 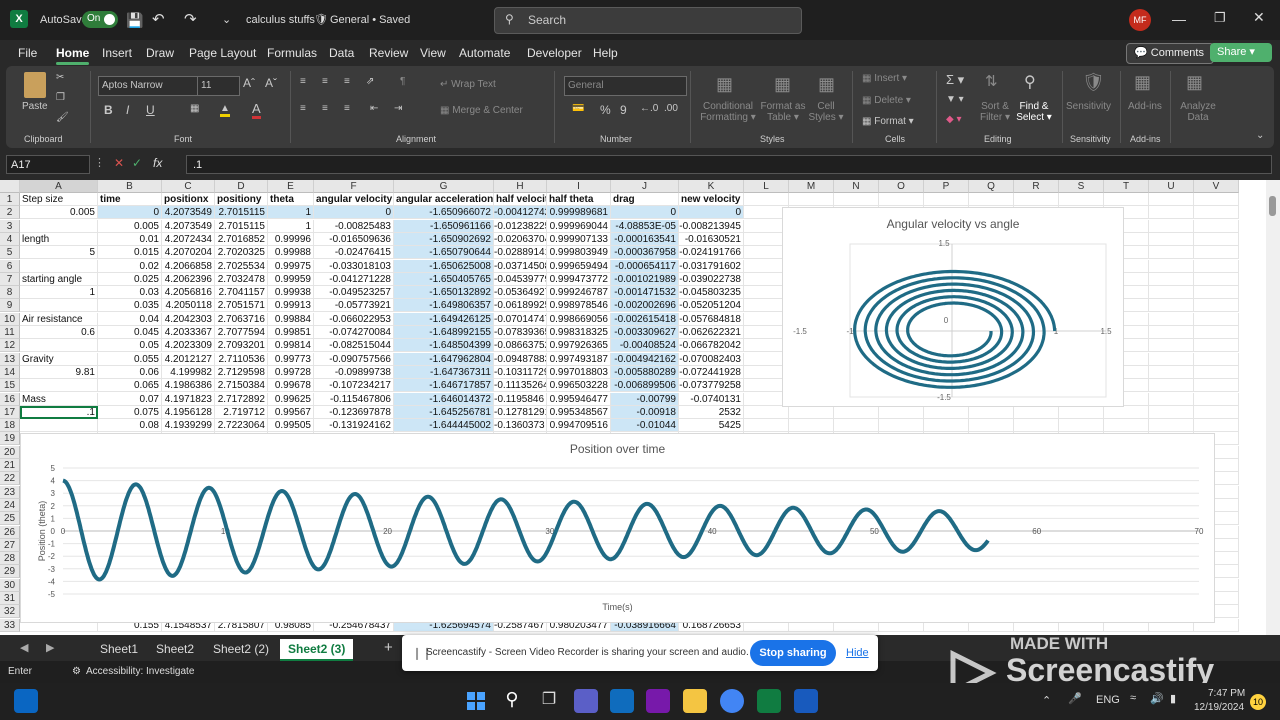 I want to click on cell: -0.11135264, so click(x=520, y=386).